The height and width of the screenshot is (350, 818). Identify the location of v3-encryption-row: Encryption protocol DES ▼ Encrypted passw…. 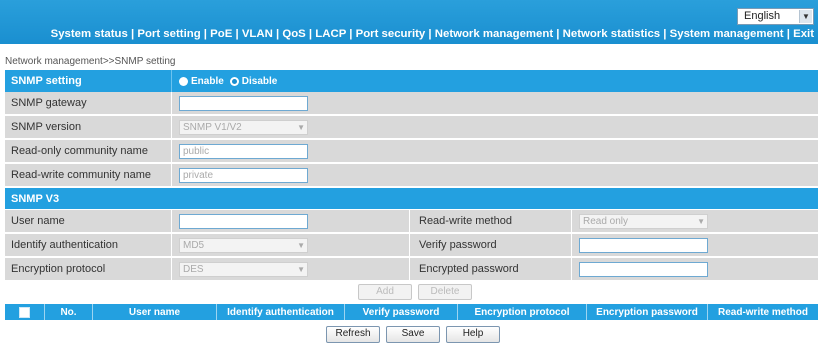
(411, 269).